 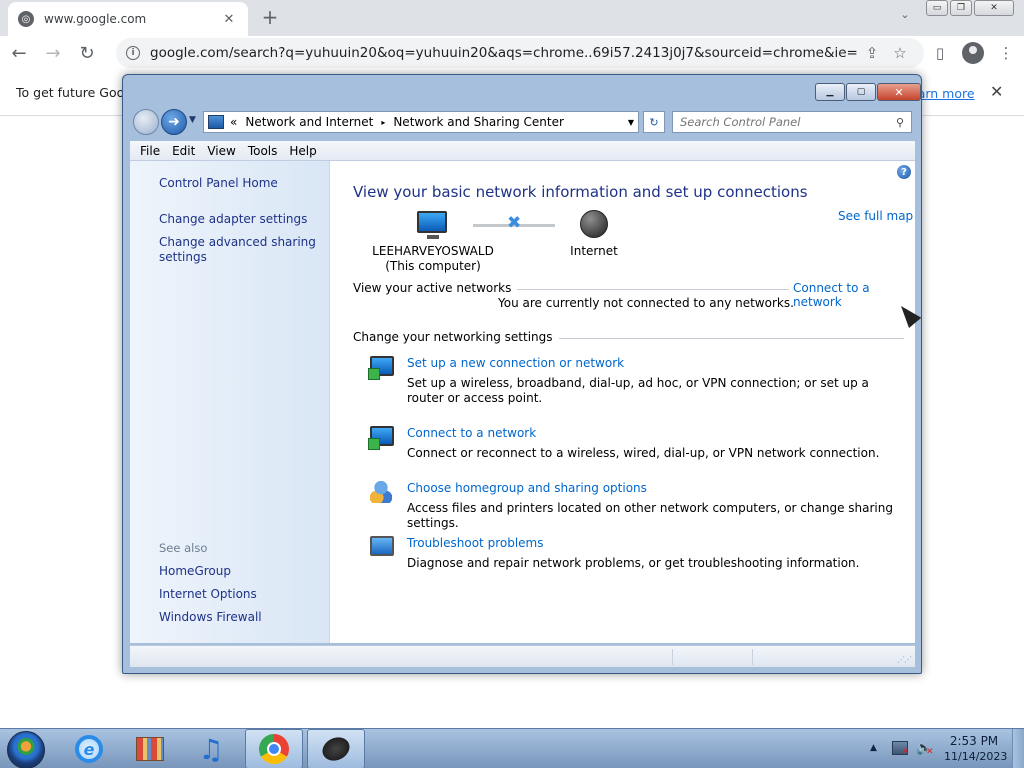 I want to click on forward-icon: →, so click(x=53, y=53).